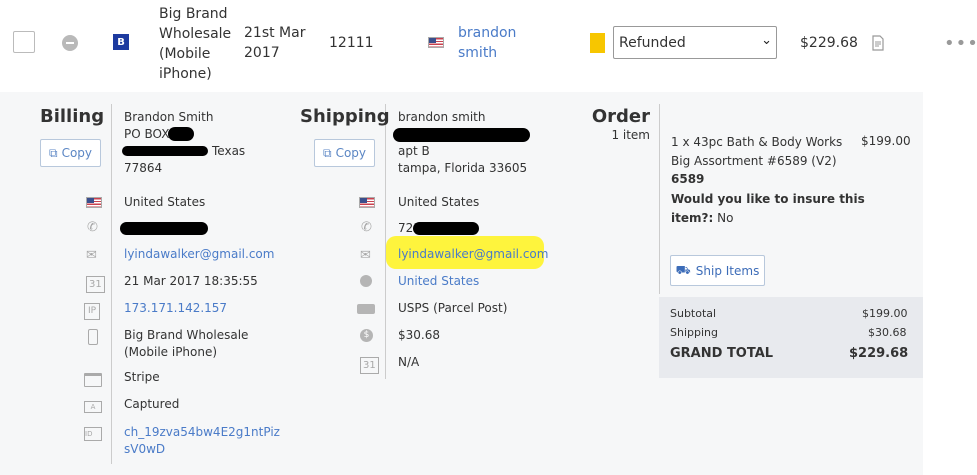 The image size is (977, 475). What do you see at coordinates (695, 42) in the screenshot?
I see `status-select: Refunded ⌄` at bounding box center [695, 42].